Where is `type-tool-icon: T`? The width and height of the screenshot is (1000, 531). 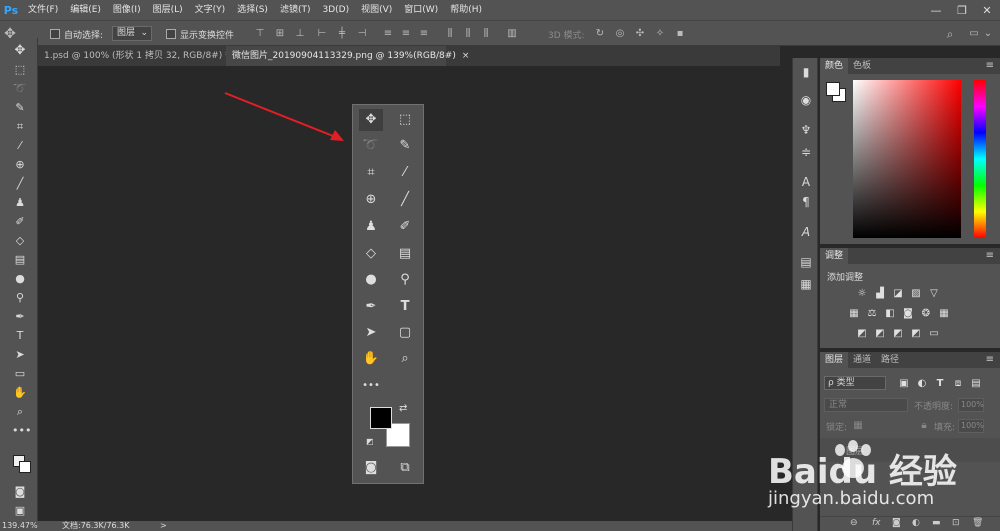 type-tool-icon: T is located at coordinates (405, 307).